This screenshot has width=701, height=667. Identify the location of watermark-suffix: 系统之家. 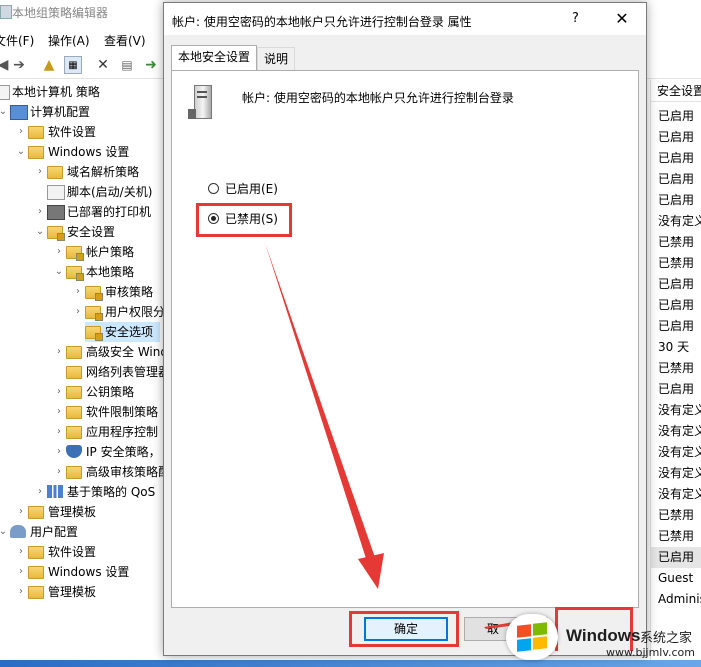
(666, 638).